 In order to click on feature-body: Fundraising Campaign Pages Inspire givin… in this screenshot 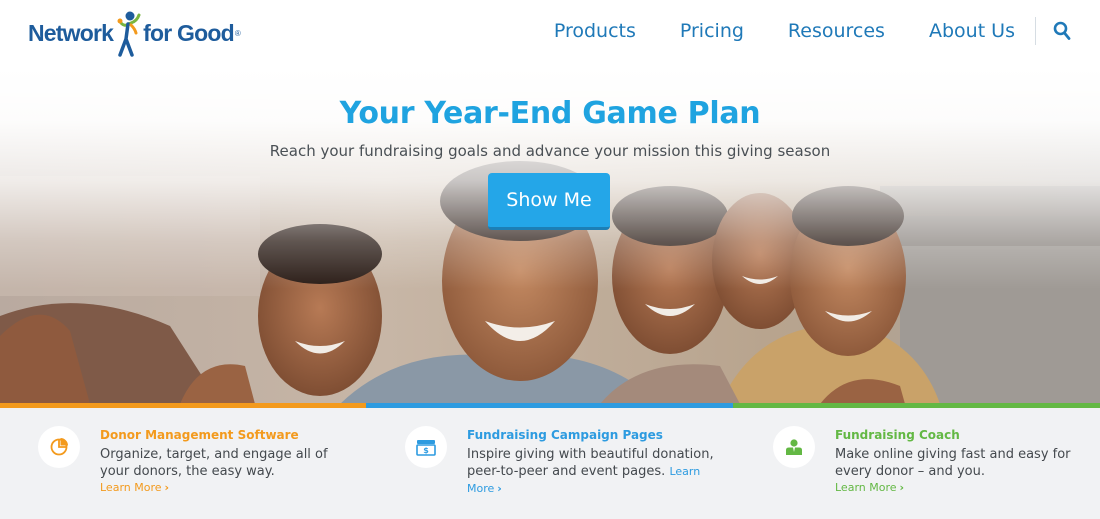, I will do `click(592, 462)`.